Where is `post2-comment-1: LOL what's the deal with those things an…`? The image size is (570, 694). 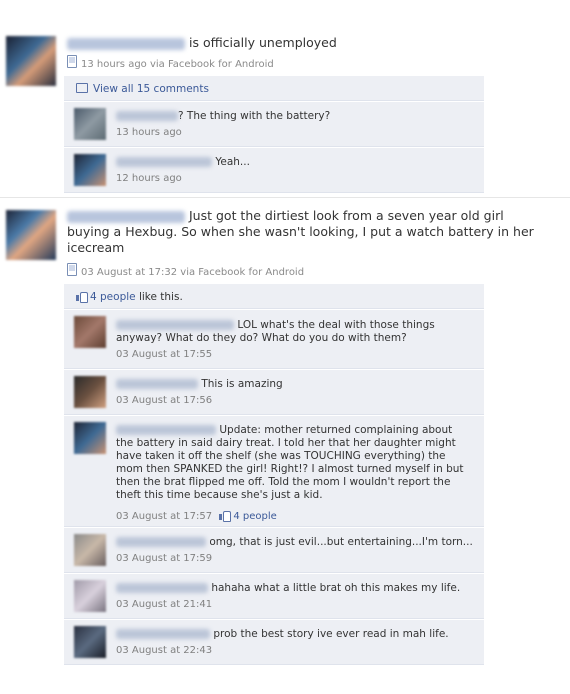
post2-comment-1: LOL what's the deal with those things an… is located at coordinates (274, 339).